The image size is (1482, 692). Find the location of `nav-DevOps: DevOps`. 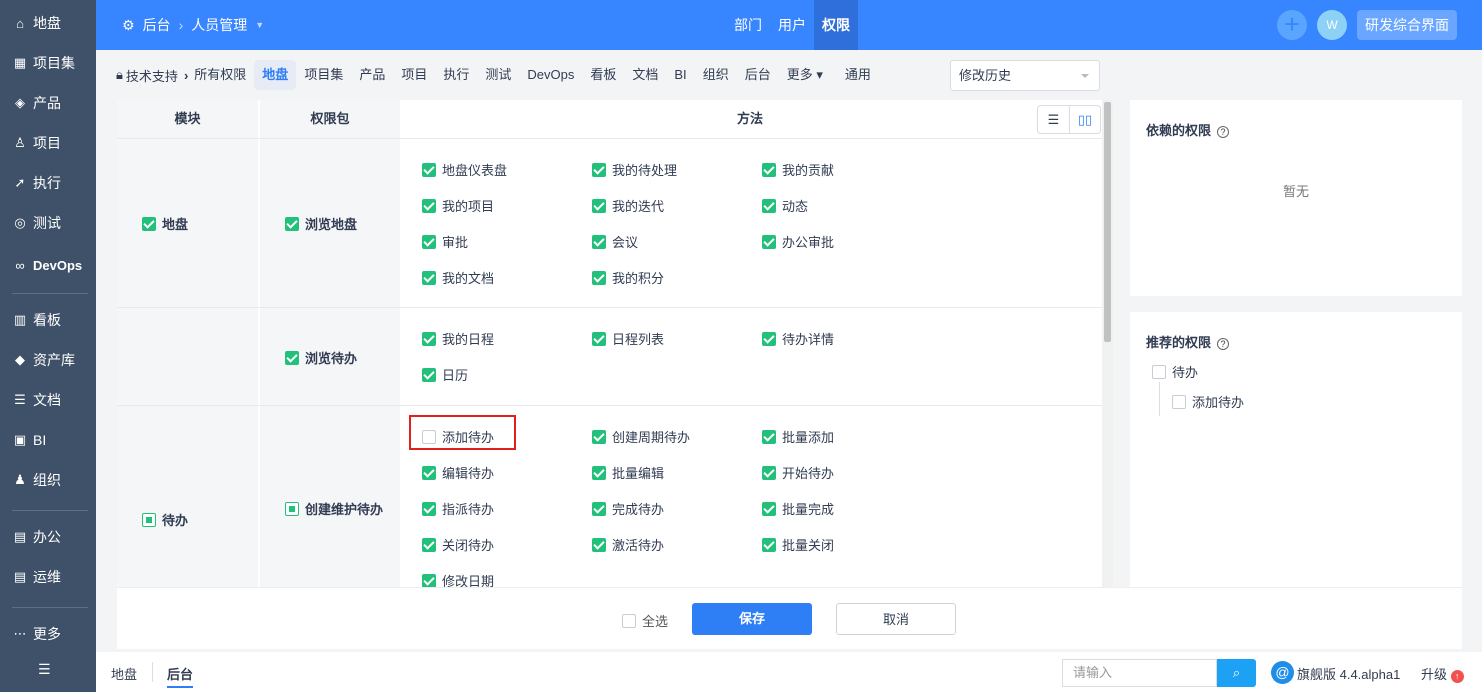

nav-DevOps: DevOps is located at coordinates (550, 75).